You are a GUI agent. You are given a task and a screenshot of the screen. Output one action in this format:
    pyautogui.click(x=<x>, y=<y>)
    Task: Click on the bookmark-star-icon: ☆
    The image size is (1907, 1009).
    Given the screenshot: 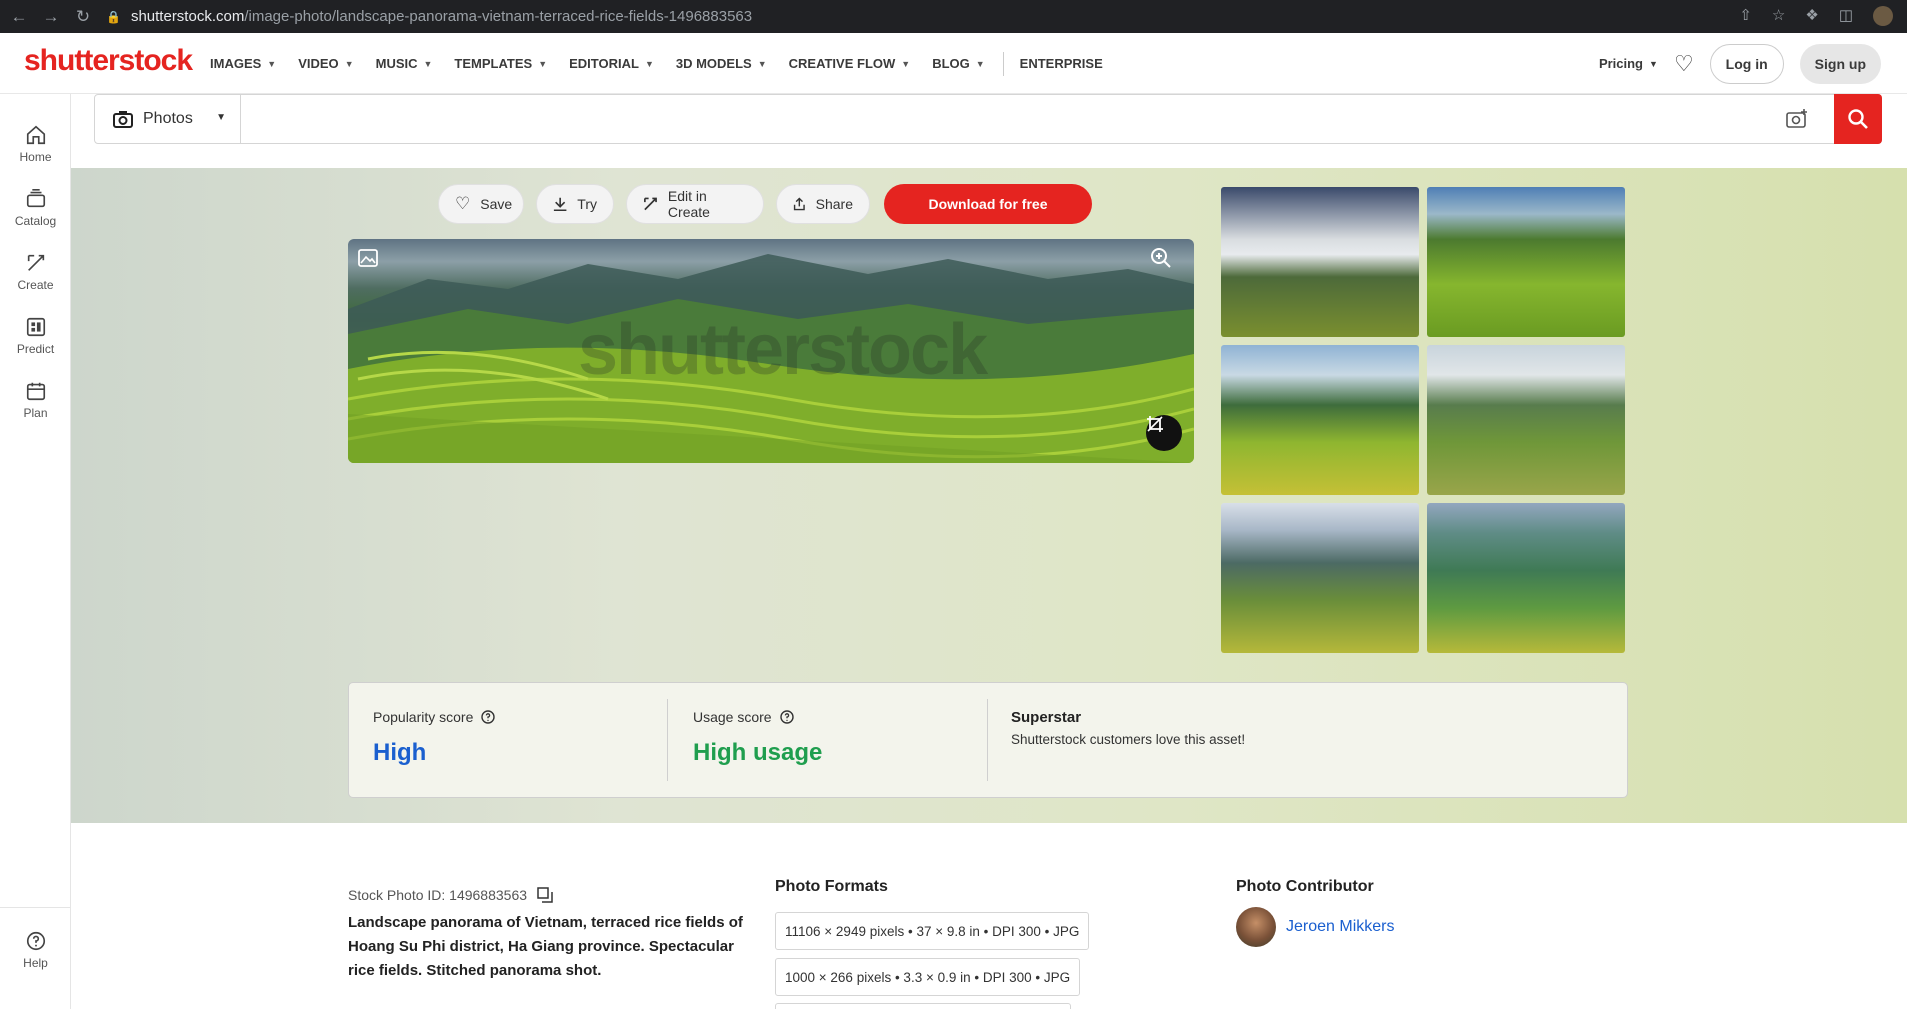 What is the action you would take?
    pyautogui.click(x=1778, y=16)
    